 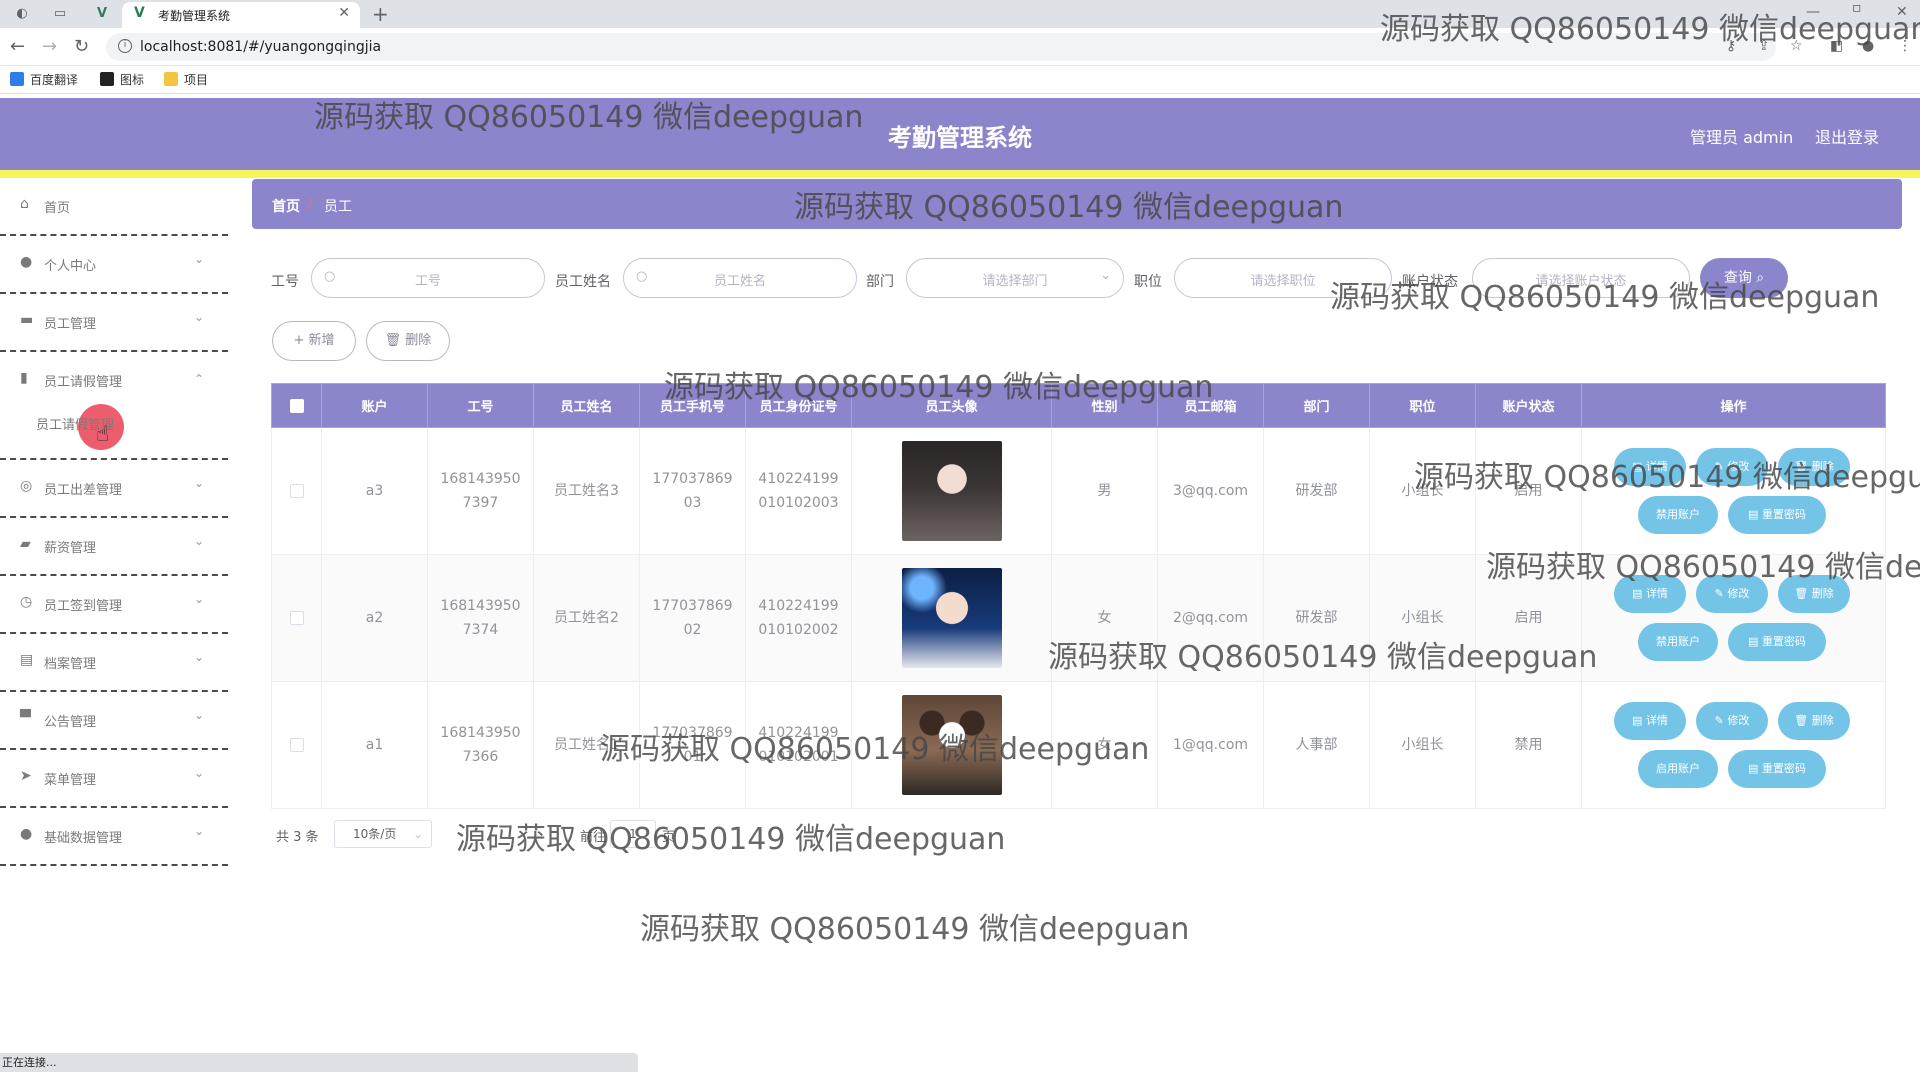 What do you see at coordinates (241, 15) in the screenshot?
I see `browser-tab-active: V 考勤管理系统 ✕` at bounding box center [241, 15].